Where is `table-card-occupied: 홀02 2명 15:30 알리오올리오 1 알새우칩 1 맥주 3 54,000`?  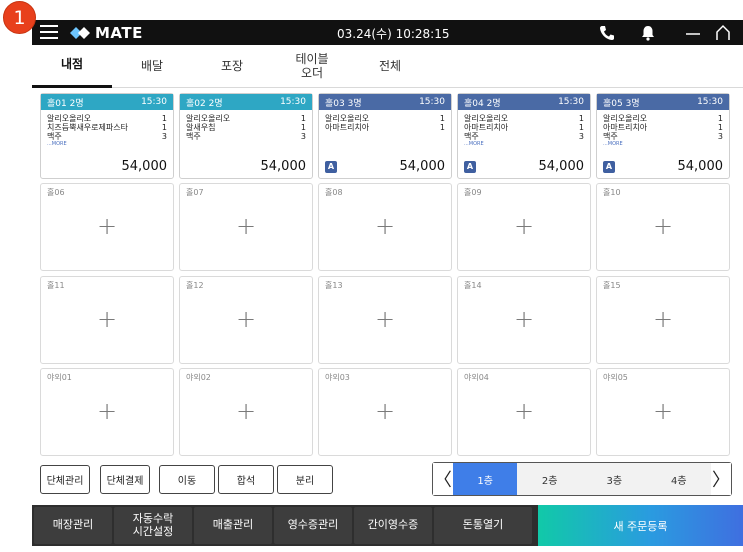 table-card-occupied: 홀02 2명 15:30 알리오올리오 1 알새우칩 1 맥주 3 54,000 is located at coordinates (246, 136).